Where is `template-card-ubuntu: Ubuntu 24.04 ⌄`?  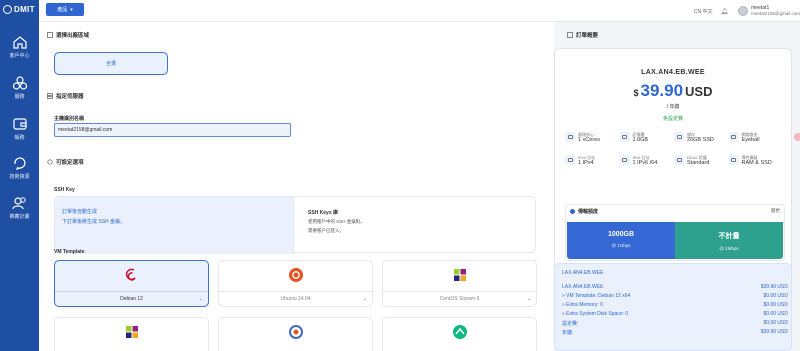 template-card-ubuntu: Ubuntu 24.04 ⌄ is located at coordinates (295, 283).